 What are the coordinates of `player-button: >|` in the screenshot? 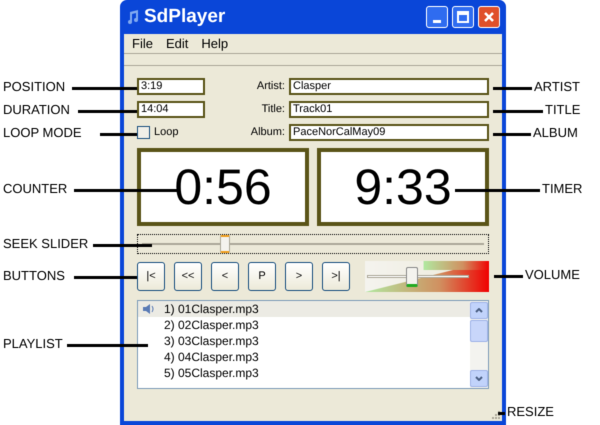 It's located at (336, 276).